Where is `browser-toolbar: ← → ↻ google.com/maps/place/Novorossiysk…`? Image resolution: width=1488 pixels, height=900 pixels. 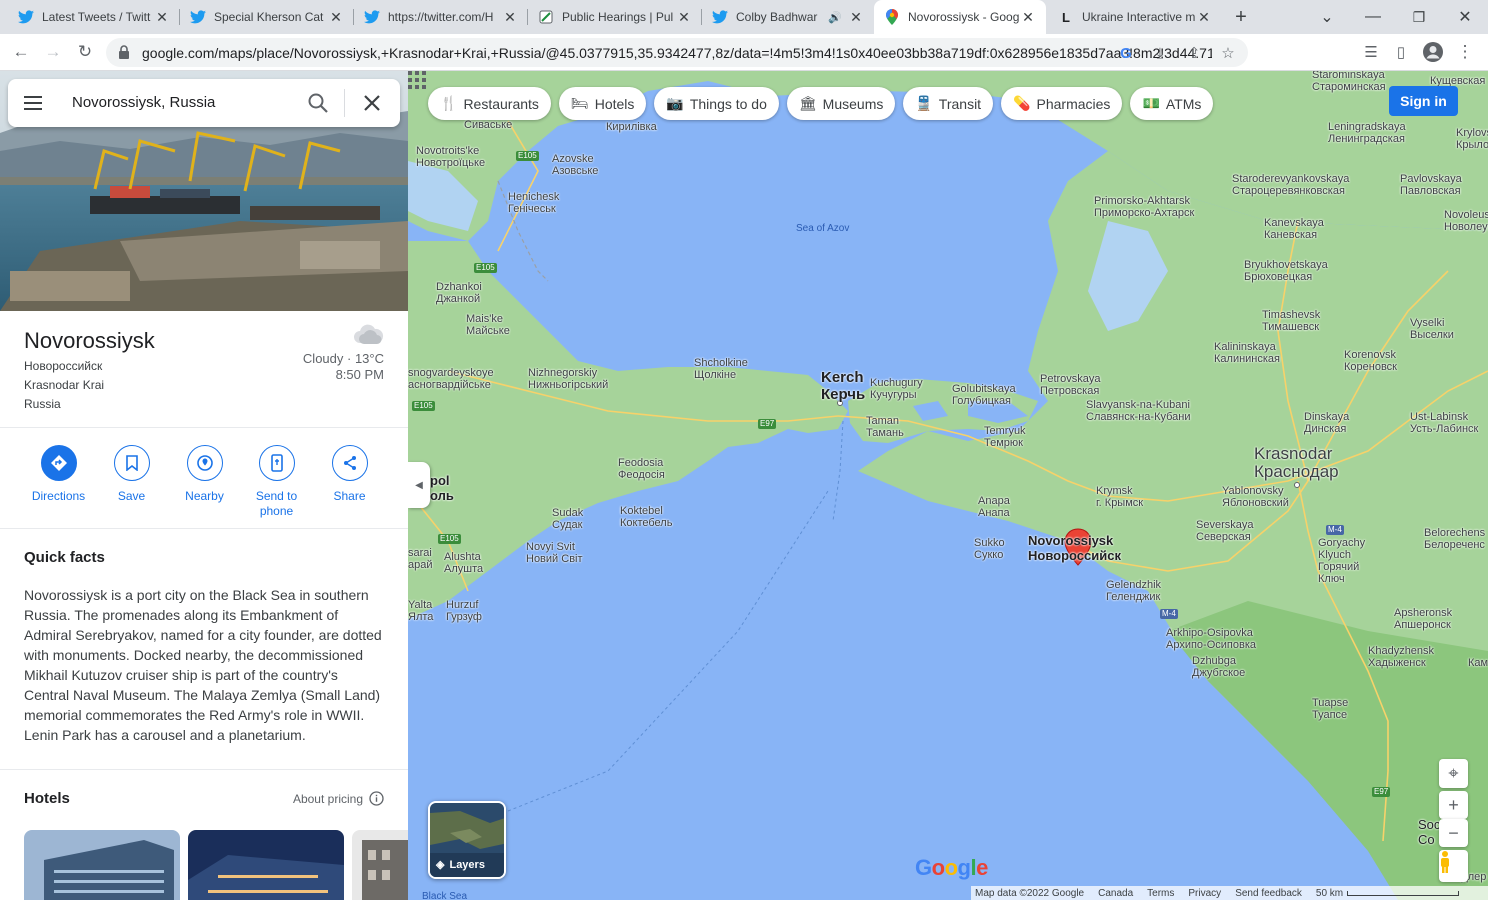 browser-toolbar: ← → ↻ google.com/maps/place/Novorossiysk… is located at coordinates (744, 52).